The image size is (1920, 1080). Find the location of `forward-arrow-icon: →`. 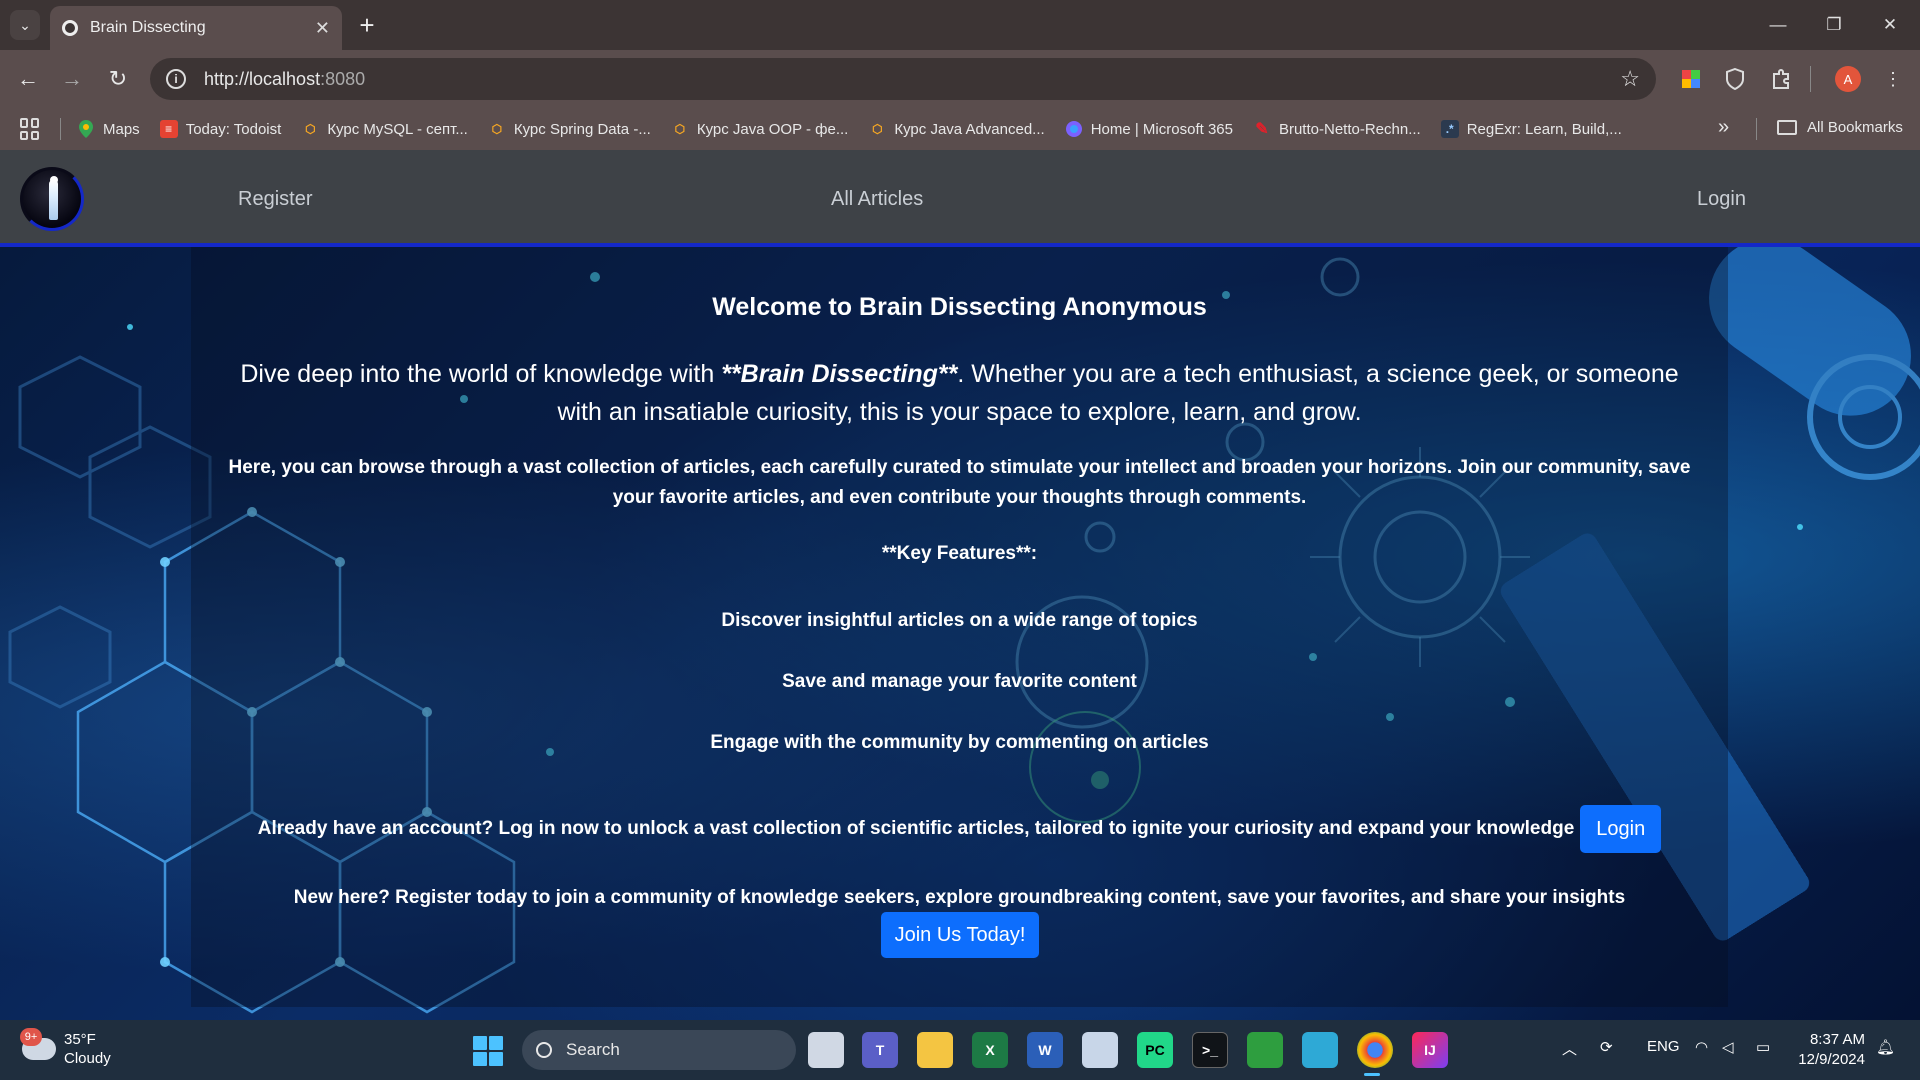

forward-arrow-icon: → is located at coordinates (72, 79).